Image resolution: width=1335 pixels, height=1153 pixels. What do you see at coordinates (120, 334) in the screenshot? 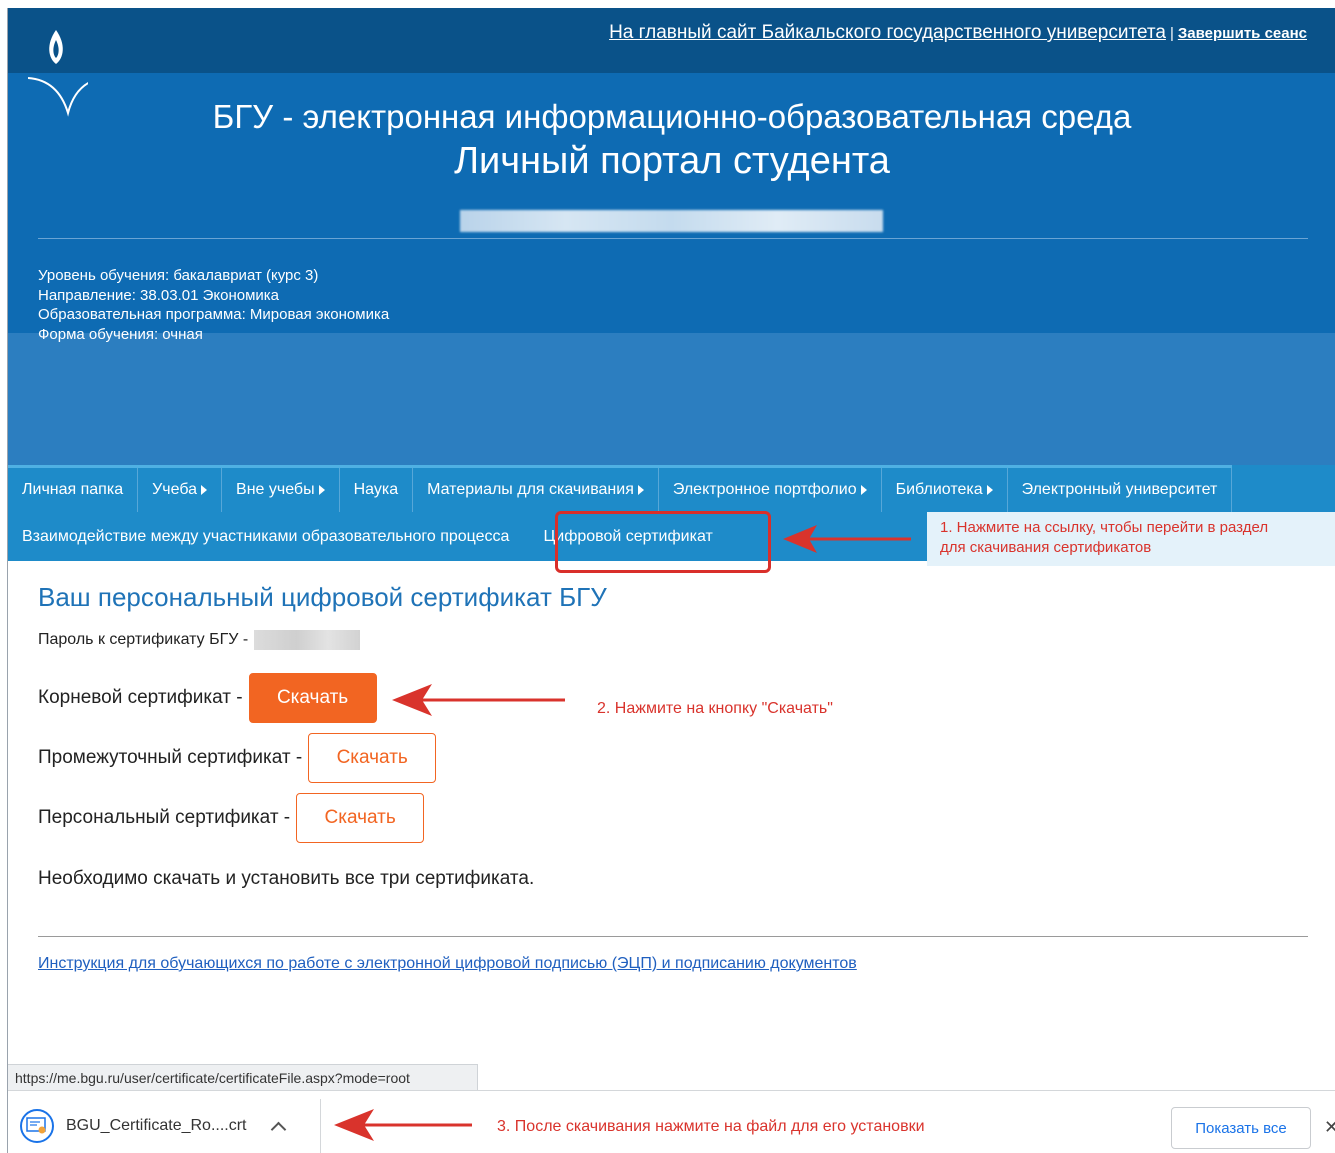
I see `study-form: Форма обучения: очная` at bounding box center [120, 334].